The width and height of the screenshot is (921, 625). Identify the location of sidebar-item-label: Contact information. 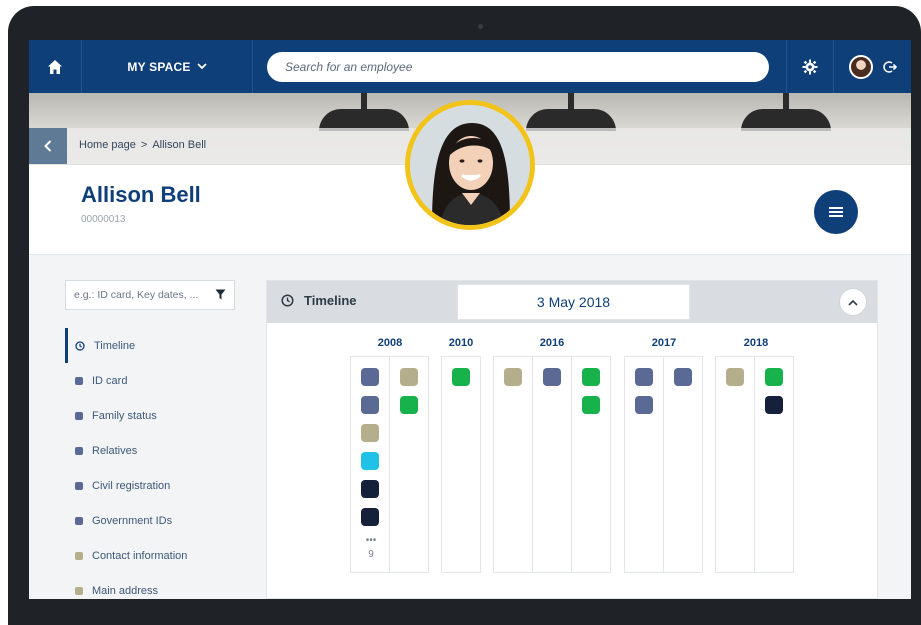
(140, 555).